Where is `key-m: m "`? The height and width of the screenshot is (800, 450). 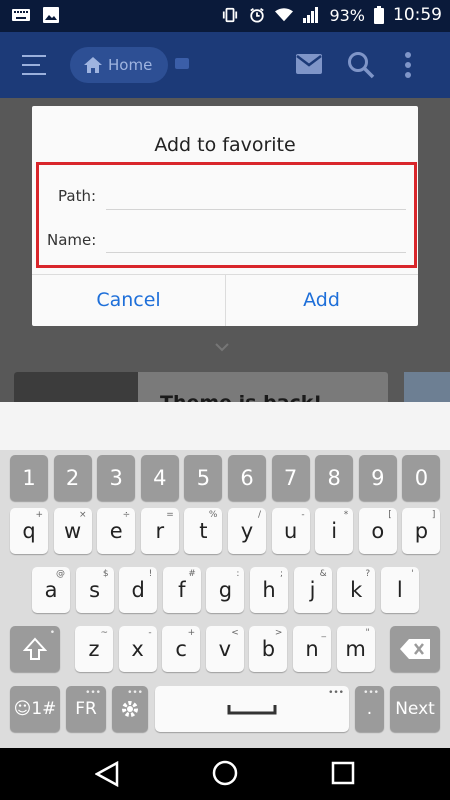
key-m: m " is located at coordinates (355, 649).